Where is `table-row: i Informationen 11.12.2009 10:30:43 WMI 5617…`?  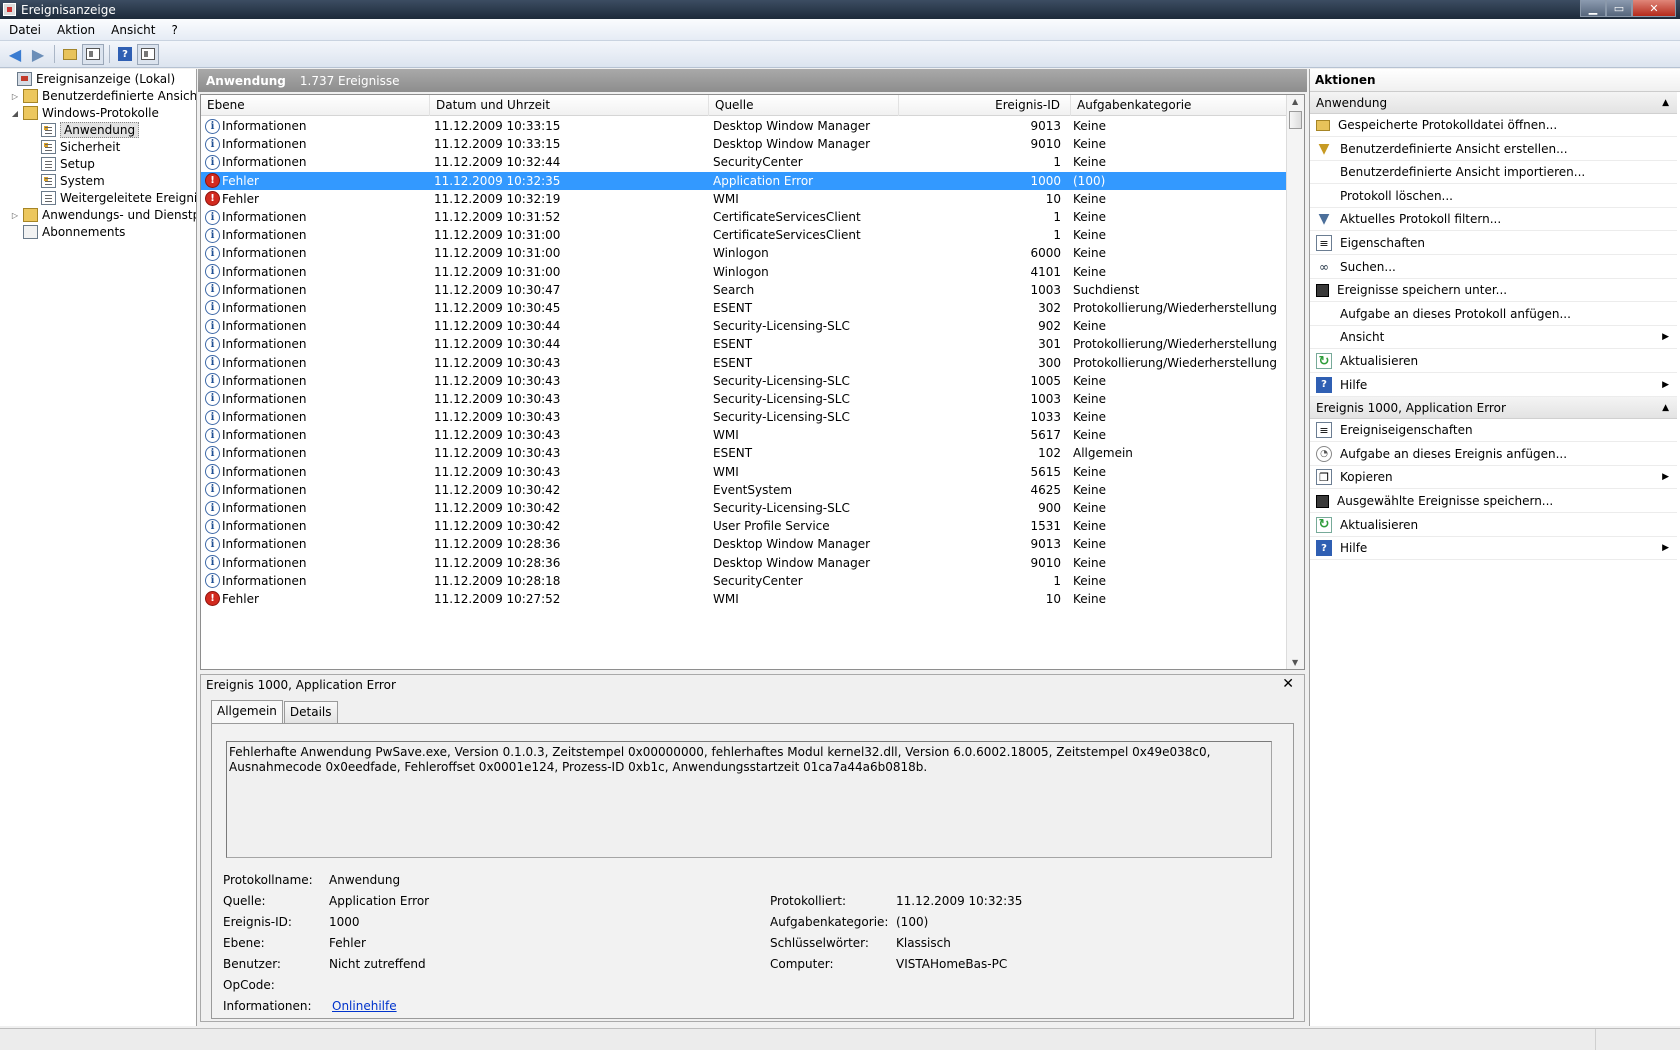
table-row: i Informationen 11.12.2009 10:30:43 WMI 5617… is located at coordinates (743, 435).